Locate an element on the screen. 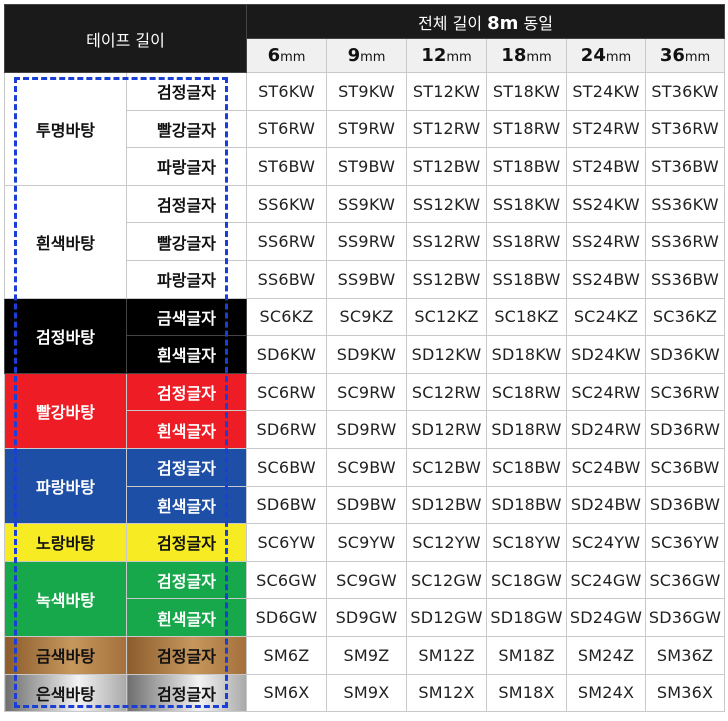 This screenshot has width=728, height=721. product-code-cell: SC18YW is located at coordinates (526, 542).